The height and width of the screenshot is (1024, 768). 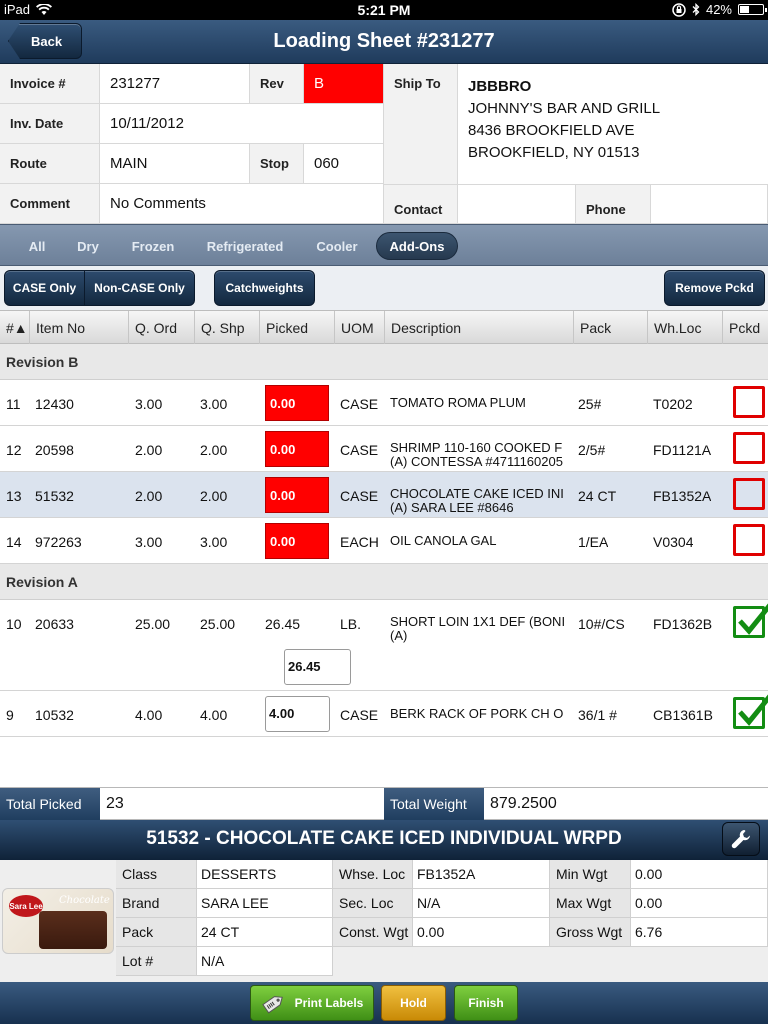 What do you see at coordinates (344, 164) in the screenshot?
I see `stop-value: 060` at bounding box center [344, 164].